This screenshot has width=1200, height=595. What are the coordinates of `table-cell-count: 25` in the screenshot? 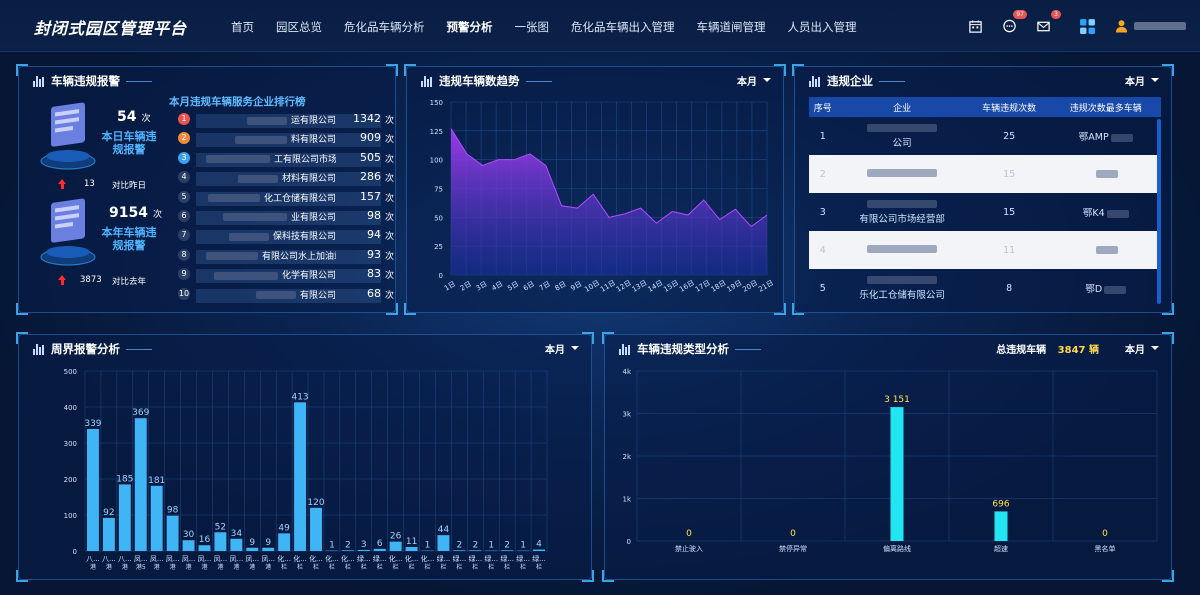 It's located at (1009, 136).